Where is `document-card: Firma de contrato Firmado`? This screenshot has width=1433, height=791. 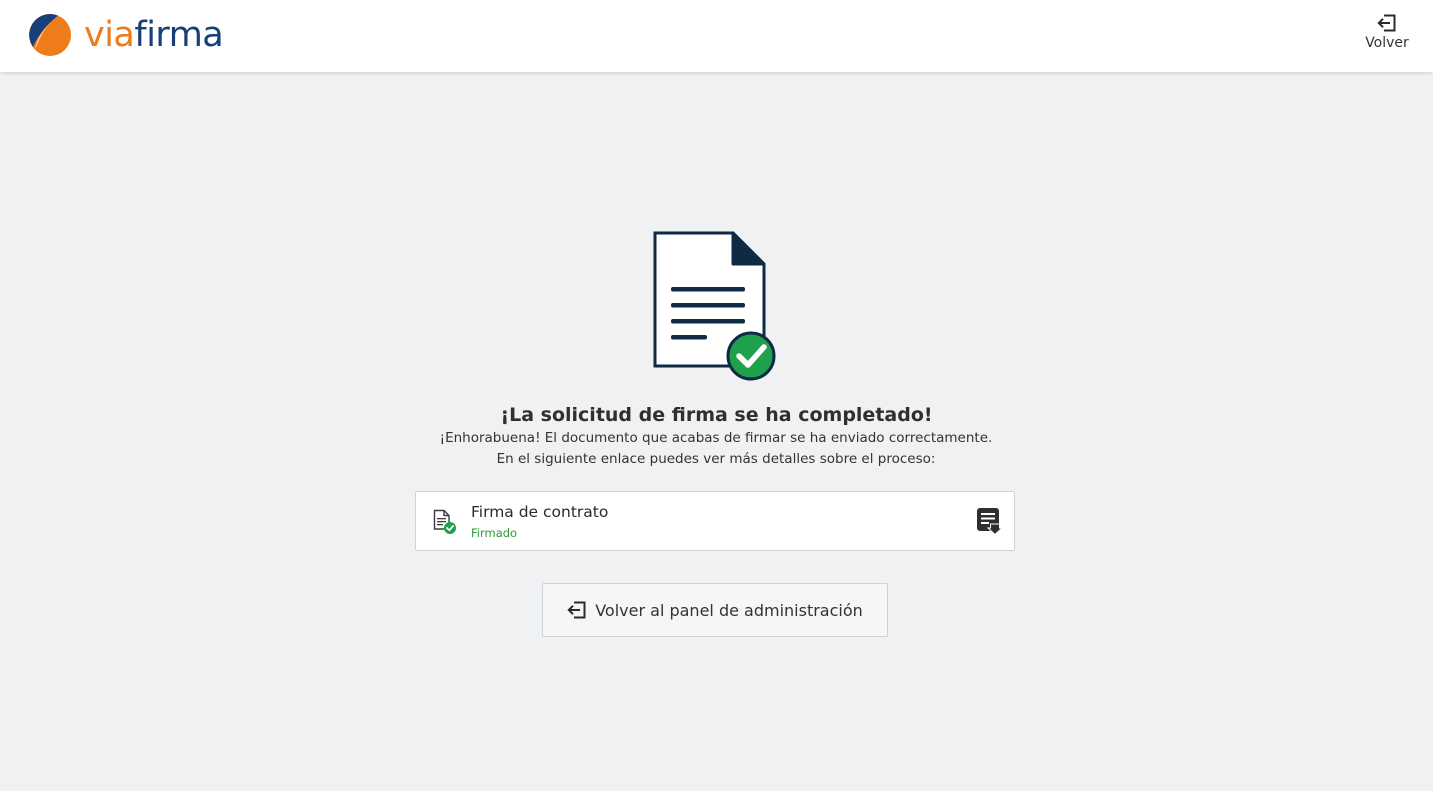 document-card: Firma de contrato Firmado is located at coordinates (715, 521).